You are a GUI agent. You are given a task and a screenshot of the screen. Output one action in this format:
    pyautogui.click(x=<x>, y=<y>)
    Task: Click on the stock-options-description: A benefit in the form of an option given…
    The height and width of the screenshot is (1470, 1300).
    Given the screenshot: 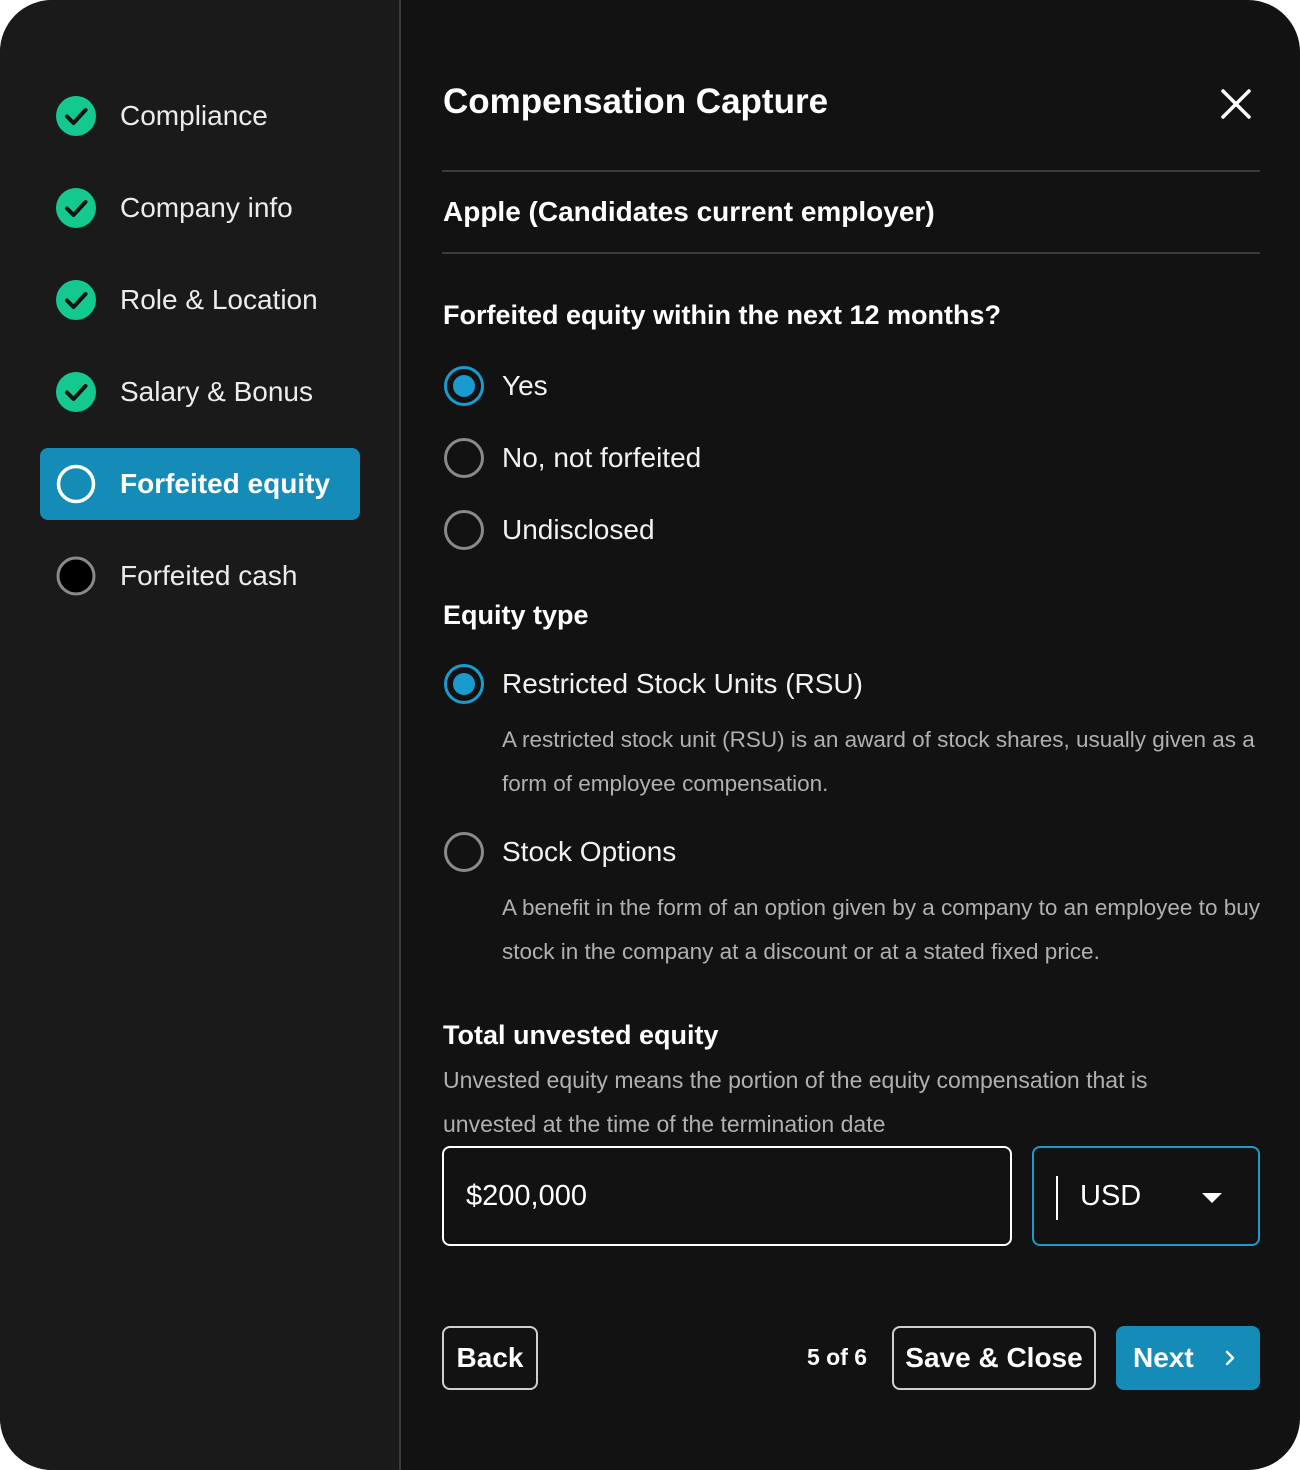 What is the action you would take?
    pyautogui.click(x=881, y=929)
    